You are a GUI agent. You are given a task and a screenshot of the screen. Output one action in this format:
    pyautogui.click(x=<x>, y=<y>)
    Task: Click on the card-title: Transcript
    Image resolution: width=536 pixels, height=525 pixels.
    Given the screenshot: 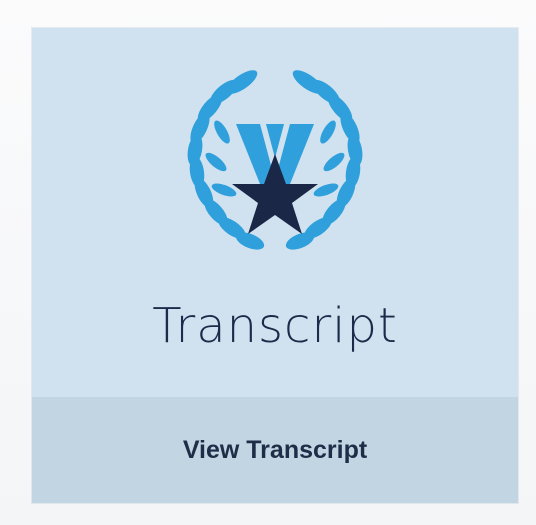 What is the action you would take?
    pyautogui.click(x=275, y=326)
    